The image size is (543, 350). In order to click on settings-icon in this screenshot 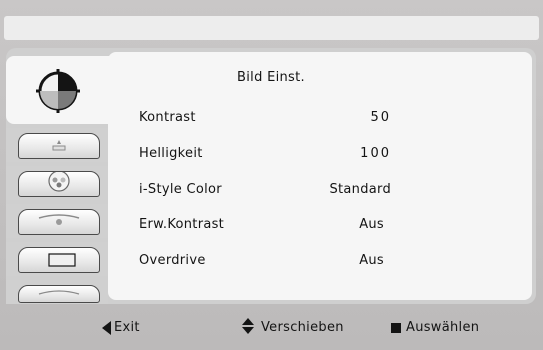, I will do `click(59, 260)`.